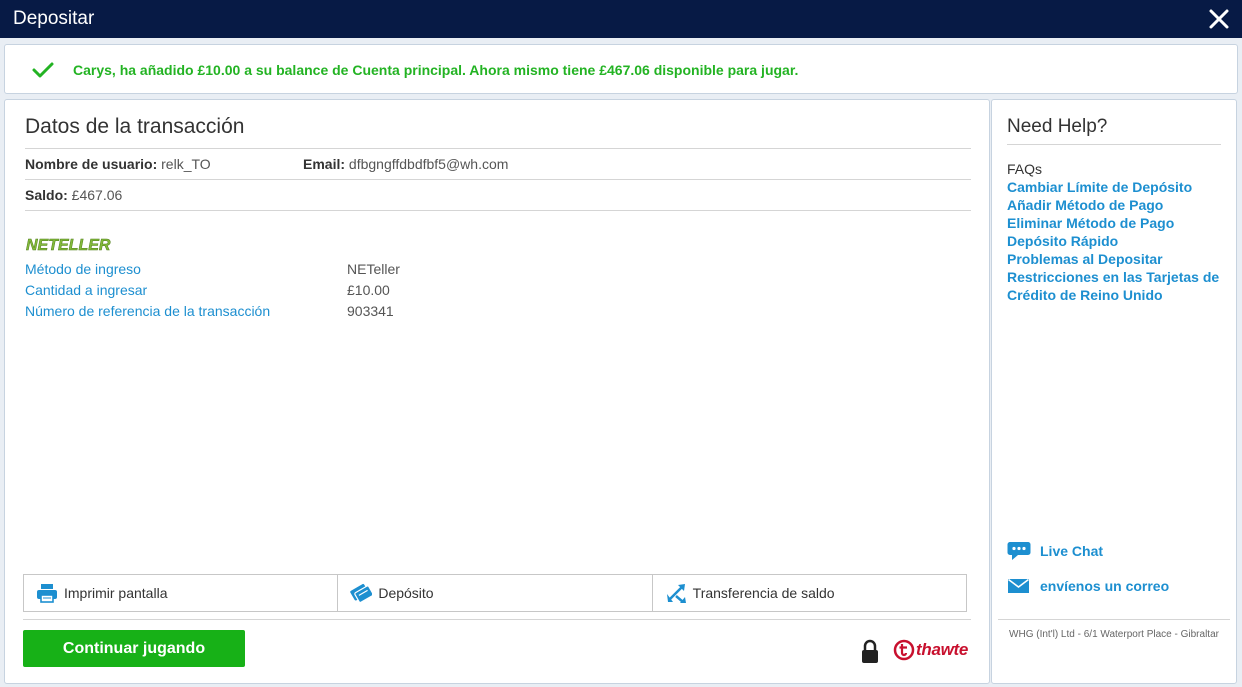  I want to click on thawte-label: thawte, so click(942, 649).